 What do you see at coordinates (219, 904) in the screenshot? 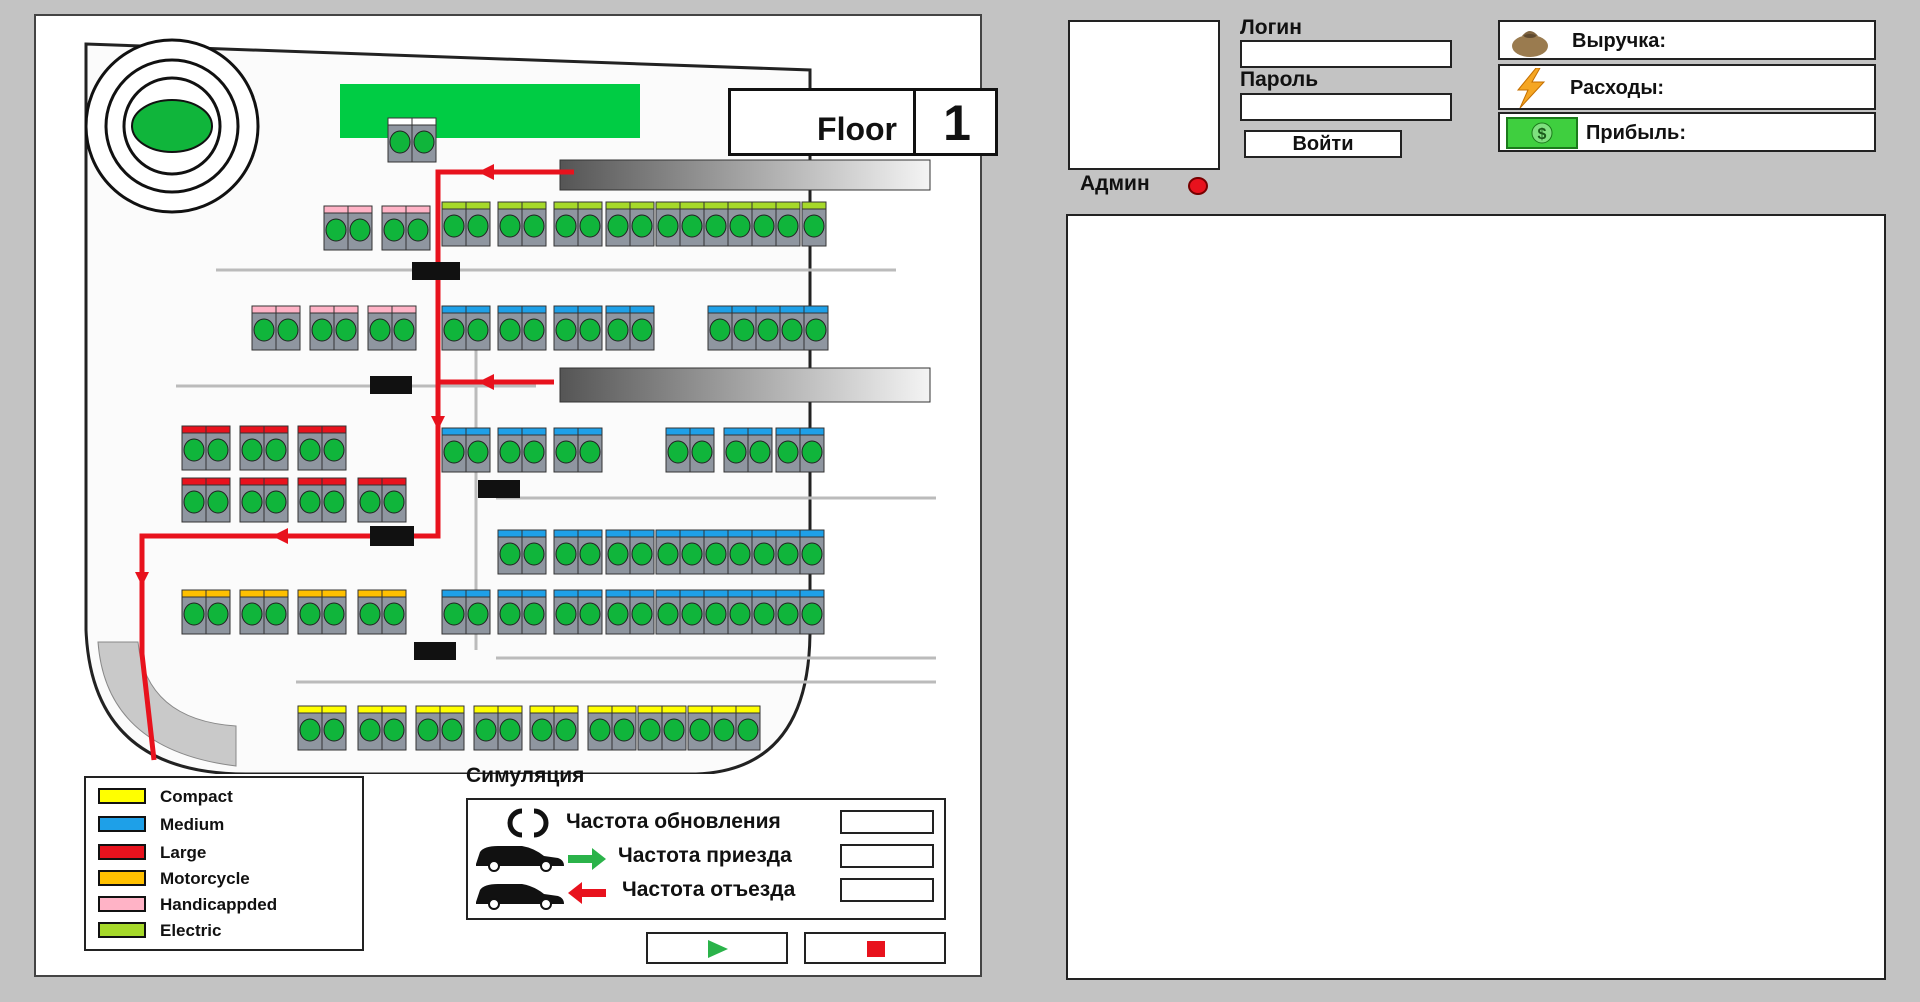
I see `legend-label: Handicappded` at bounding box center [219, 904].